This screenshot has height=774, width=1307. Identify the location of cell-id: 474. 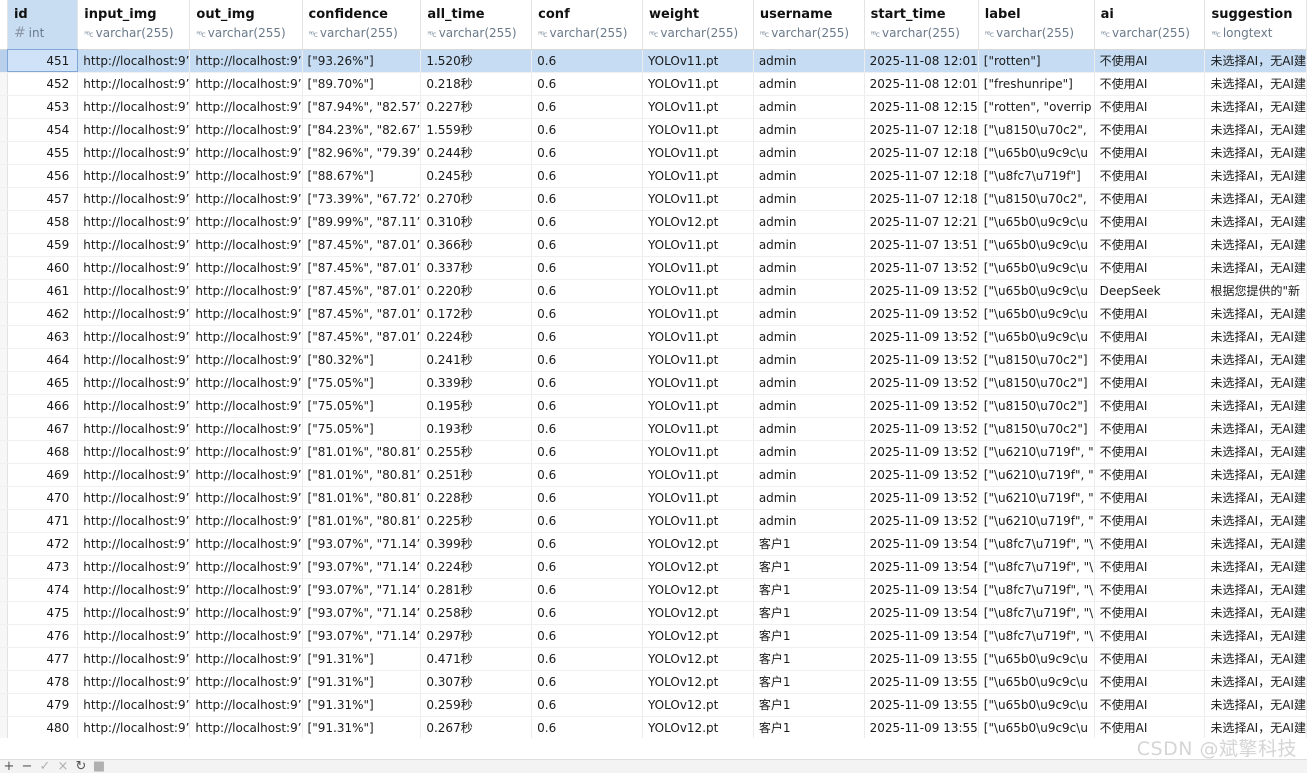
(43, 590).